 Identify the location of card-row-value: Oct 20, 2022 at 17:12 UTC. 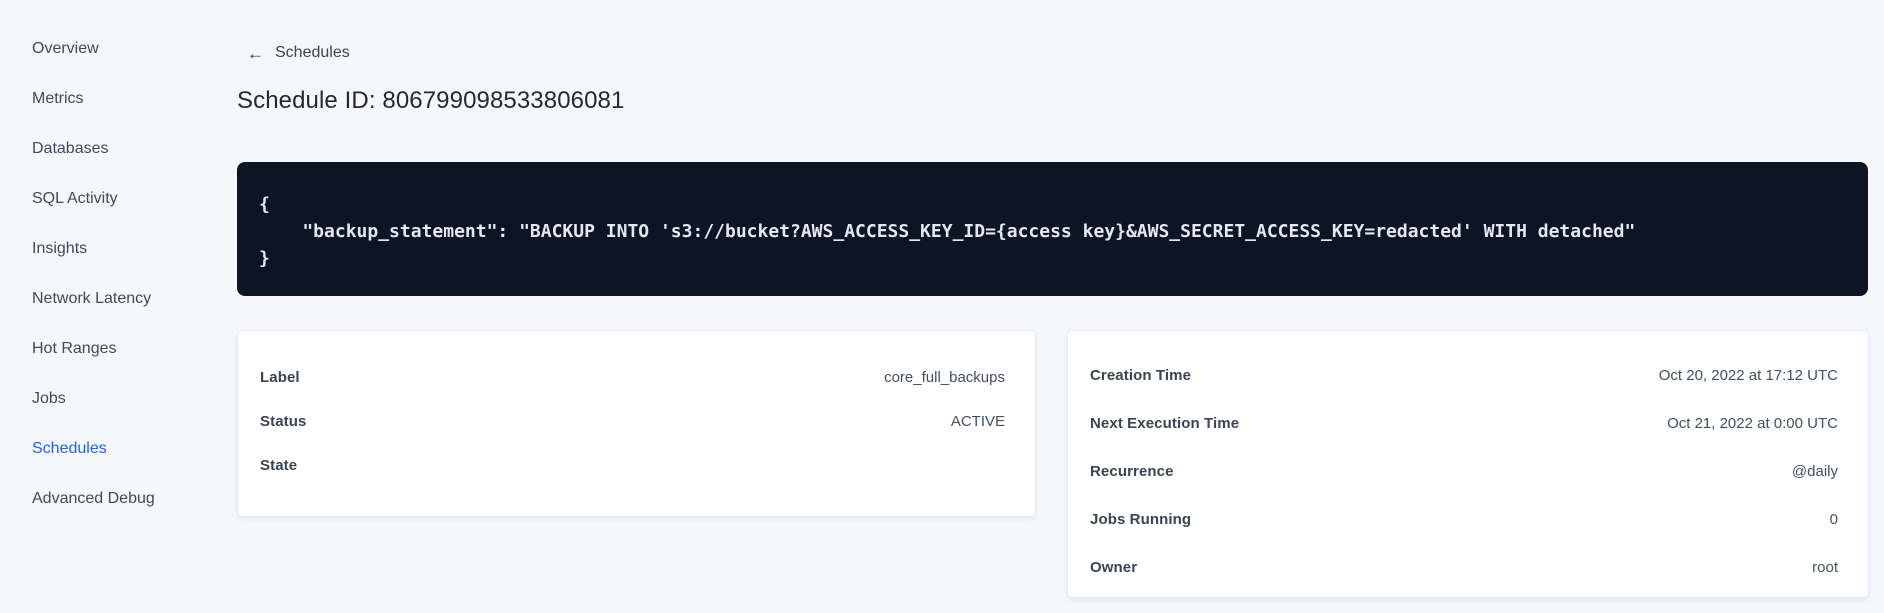
(1748, 375).